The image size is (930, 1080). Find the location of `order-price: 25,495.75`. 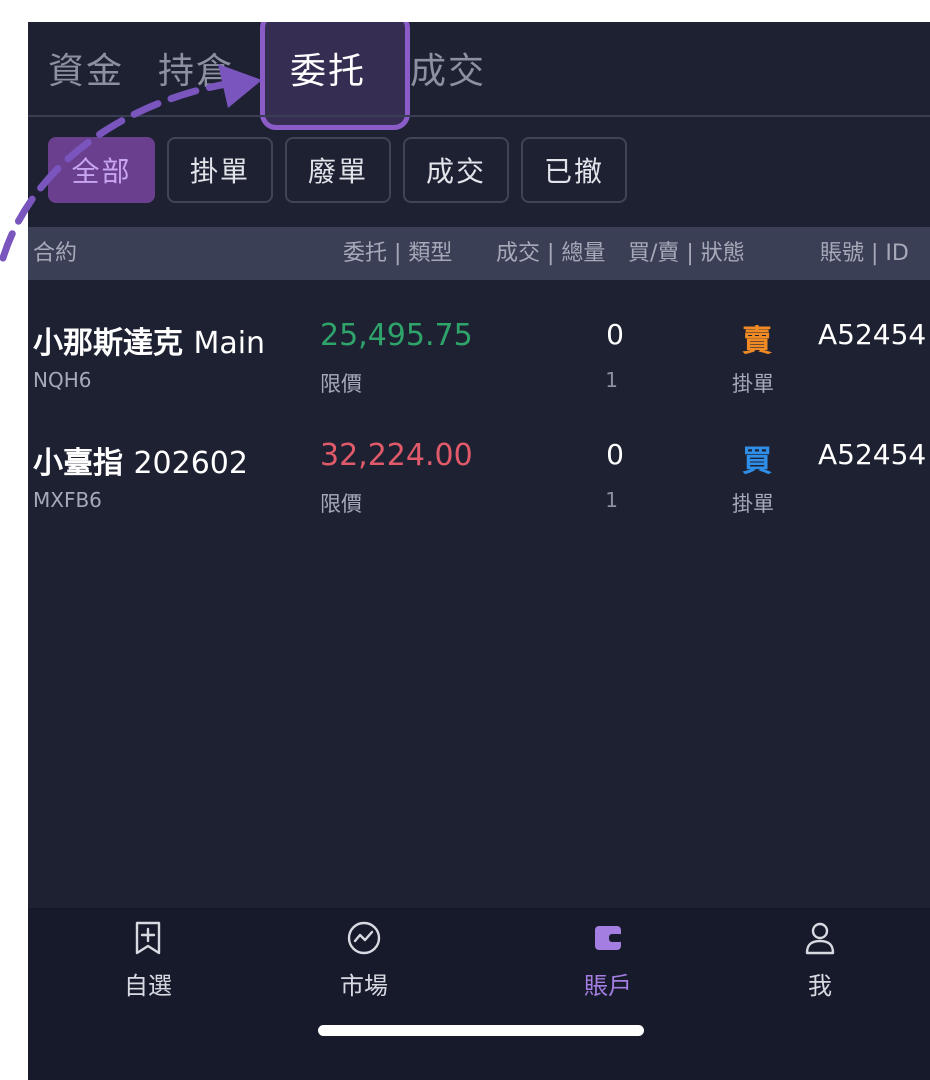

order-price: 25,495.75 is located at coordinates (396, 335).